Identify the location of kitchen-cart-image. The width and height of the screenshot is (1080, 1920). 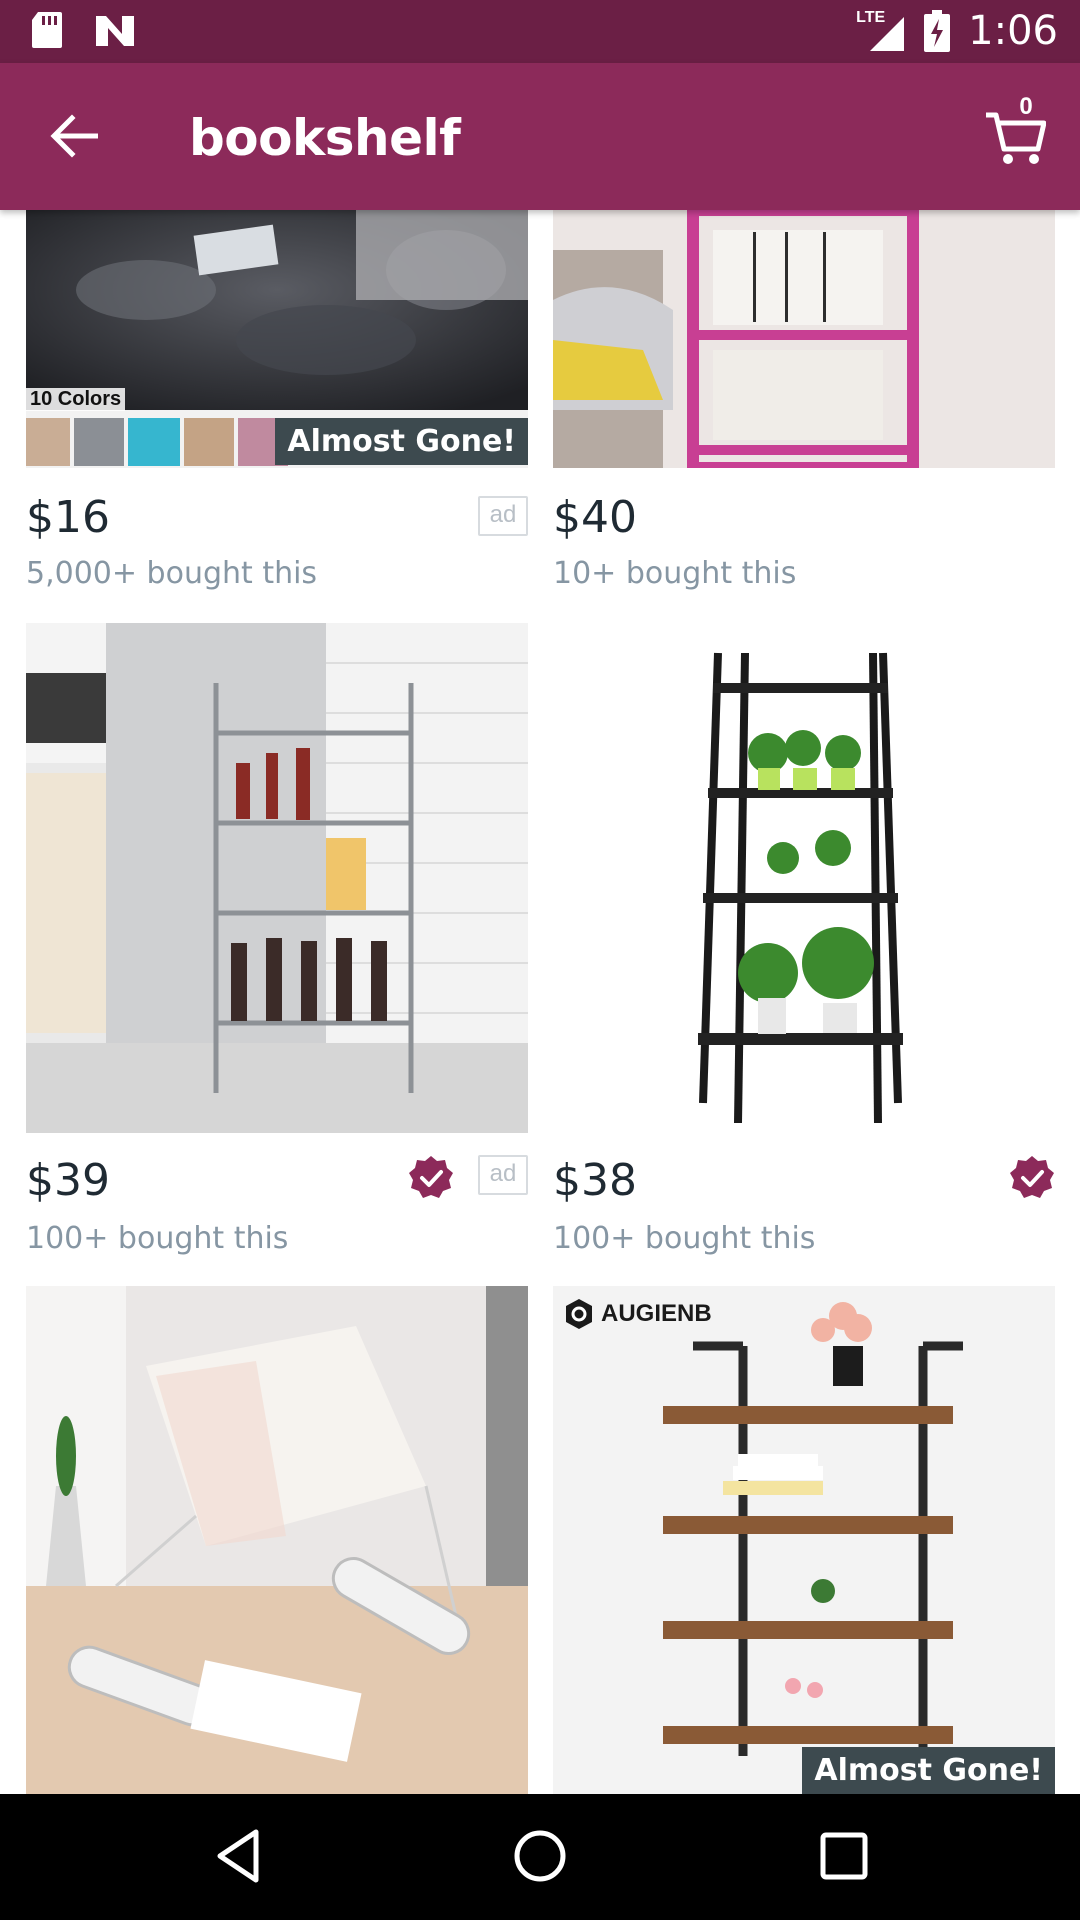
(277, 878).